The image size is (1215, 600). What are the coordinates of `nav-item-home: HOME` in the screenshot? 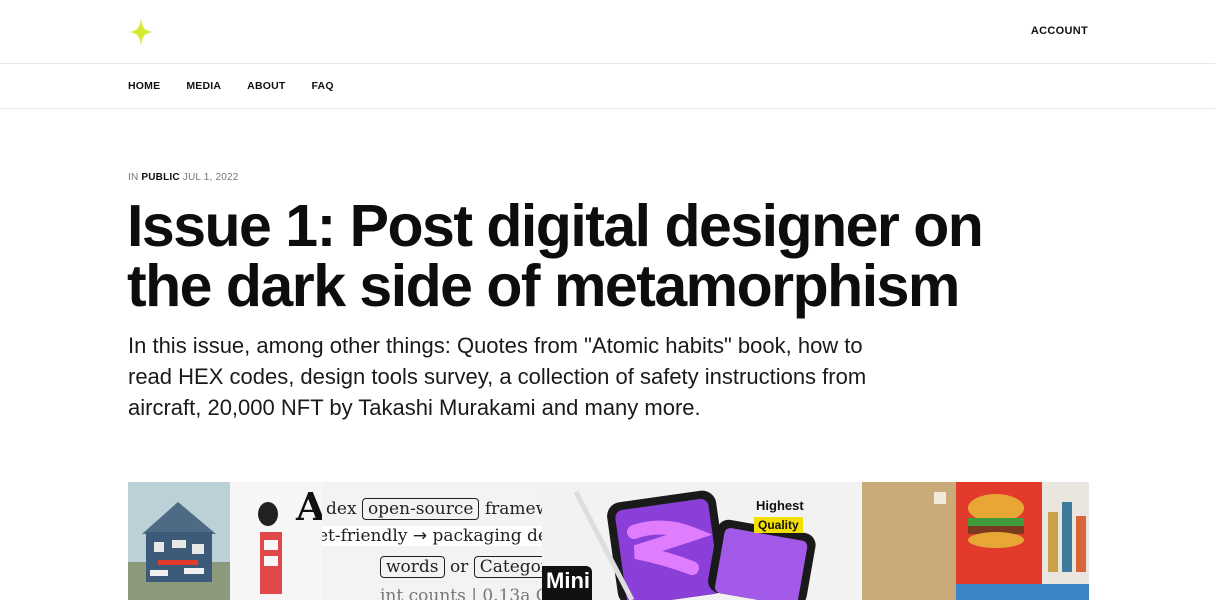 It's located at (144, 86).